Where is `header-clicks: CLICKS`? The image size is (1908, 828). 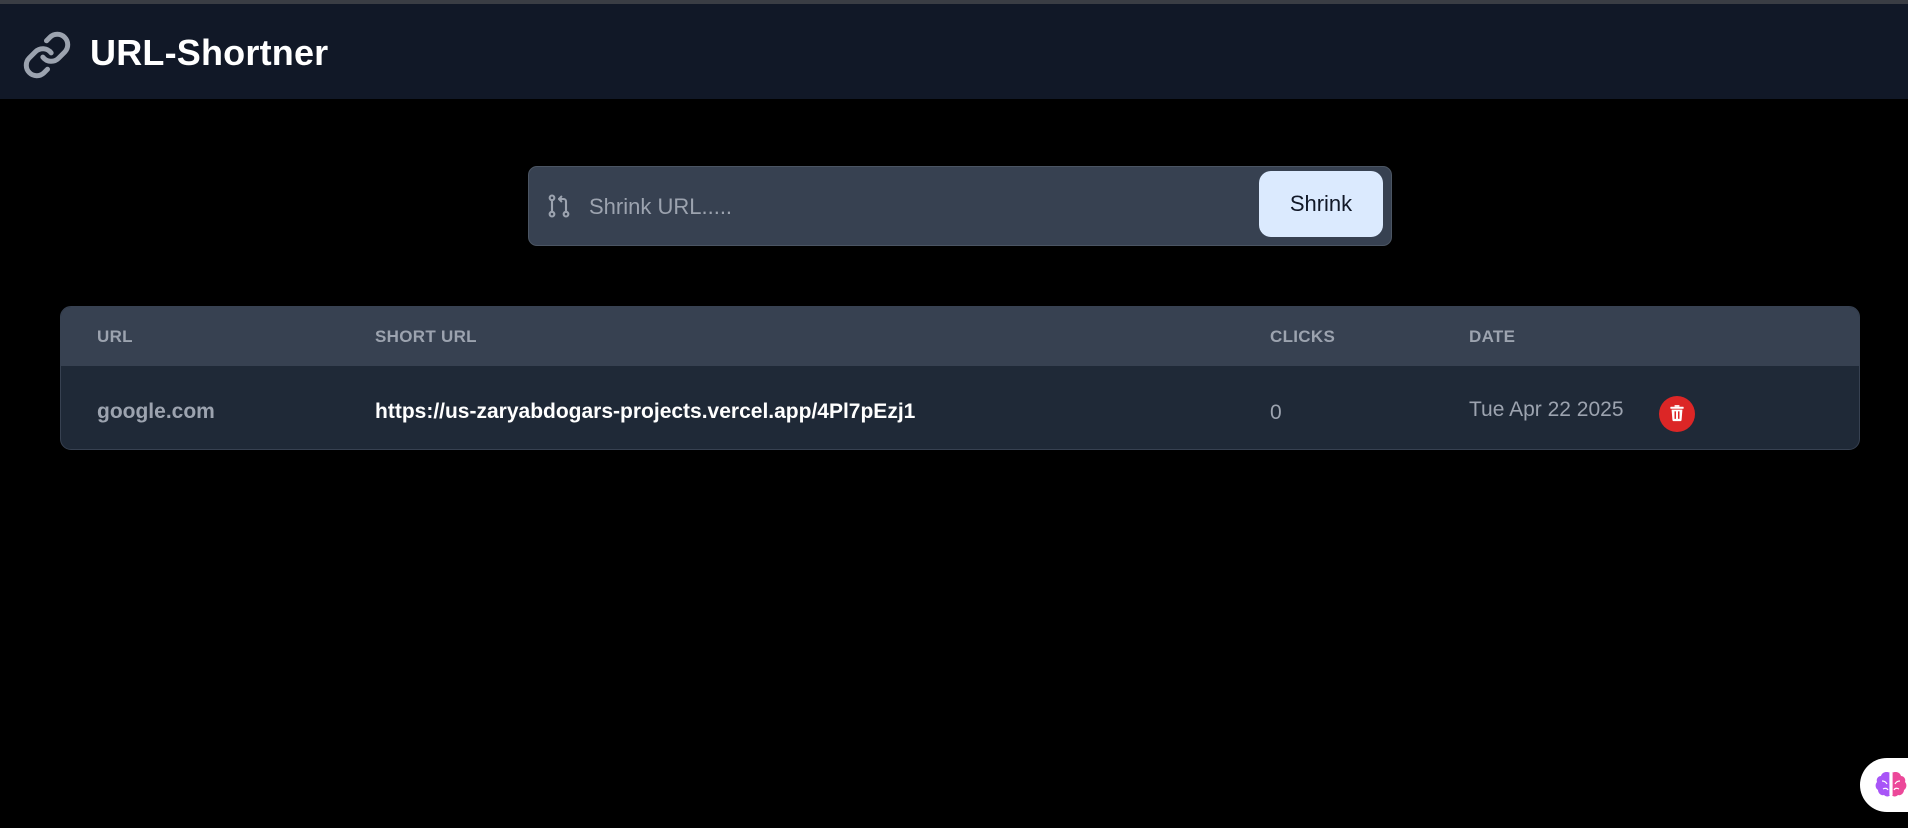 header-clicks: CLICKS is located at coordinates (1303, 336).